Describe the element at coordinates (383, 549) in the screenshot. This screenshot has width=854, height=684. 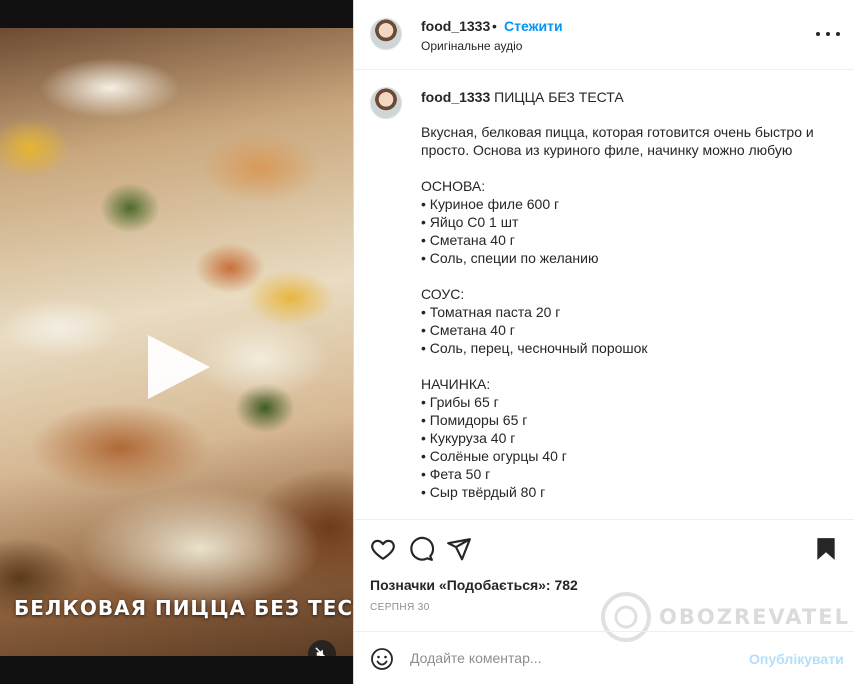
I see `heart-icon` at that location.